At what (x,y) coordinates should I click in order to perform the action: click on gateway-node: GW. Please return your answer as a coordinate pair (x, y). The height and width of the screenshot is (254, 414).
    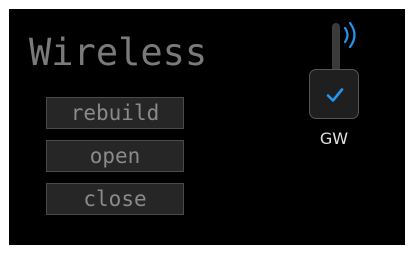
    Looking at the image, I should click on (340, 94).